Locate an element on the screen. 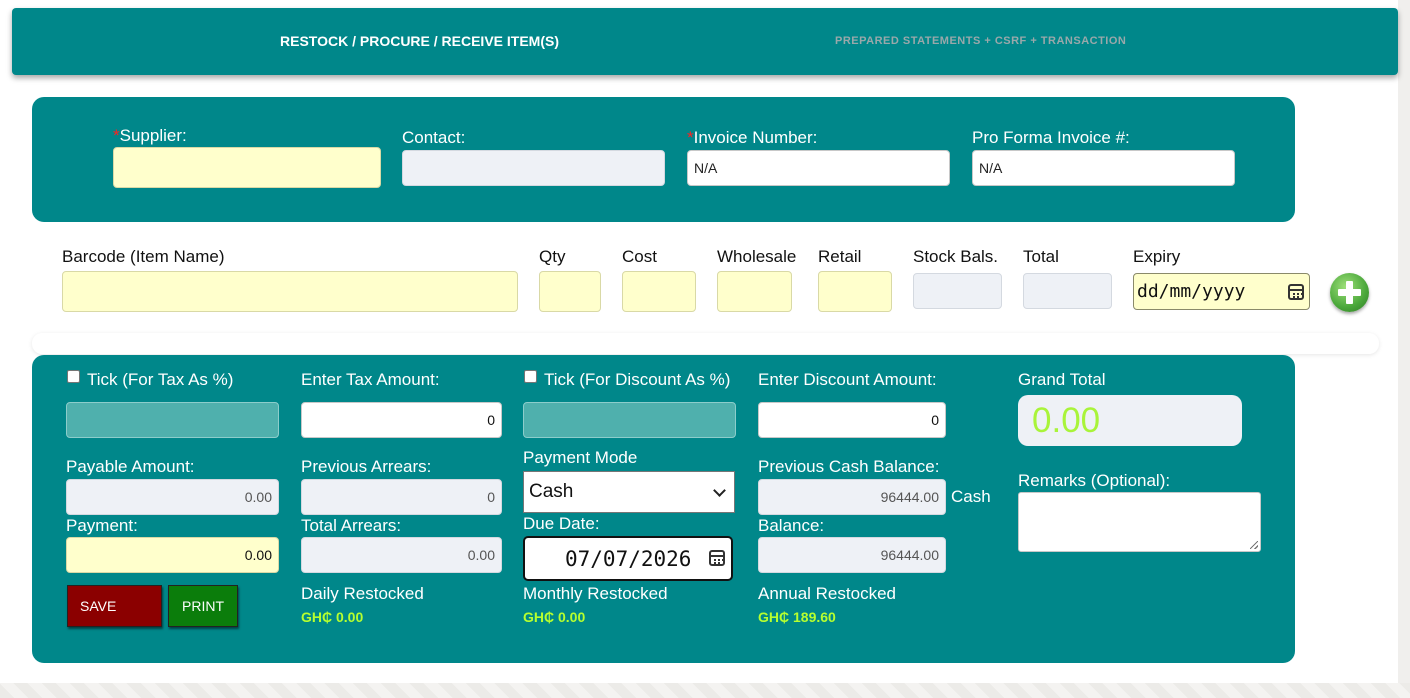  previous-arrears-label: Previous Arrears: is located at coordinates (366, 466).